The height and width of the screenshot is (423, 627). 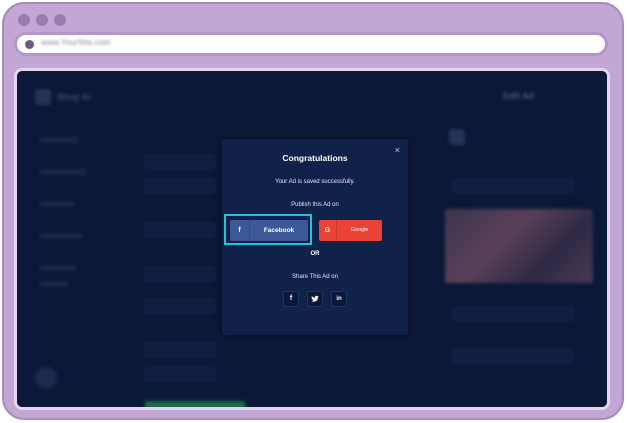 What do you see at coordinates (29, 44) in the screenshot?
I see `site-icon` at bounding box center [29, 44].